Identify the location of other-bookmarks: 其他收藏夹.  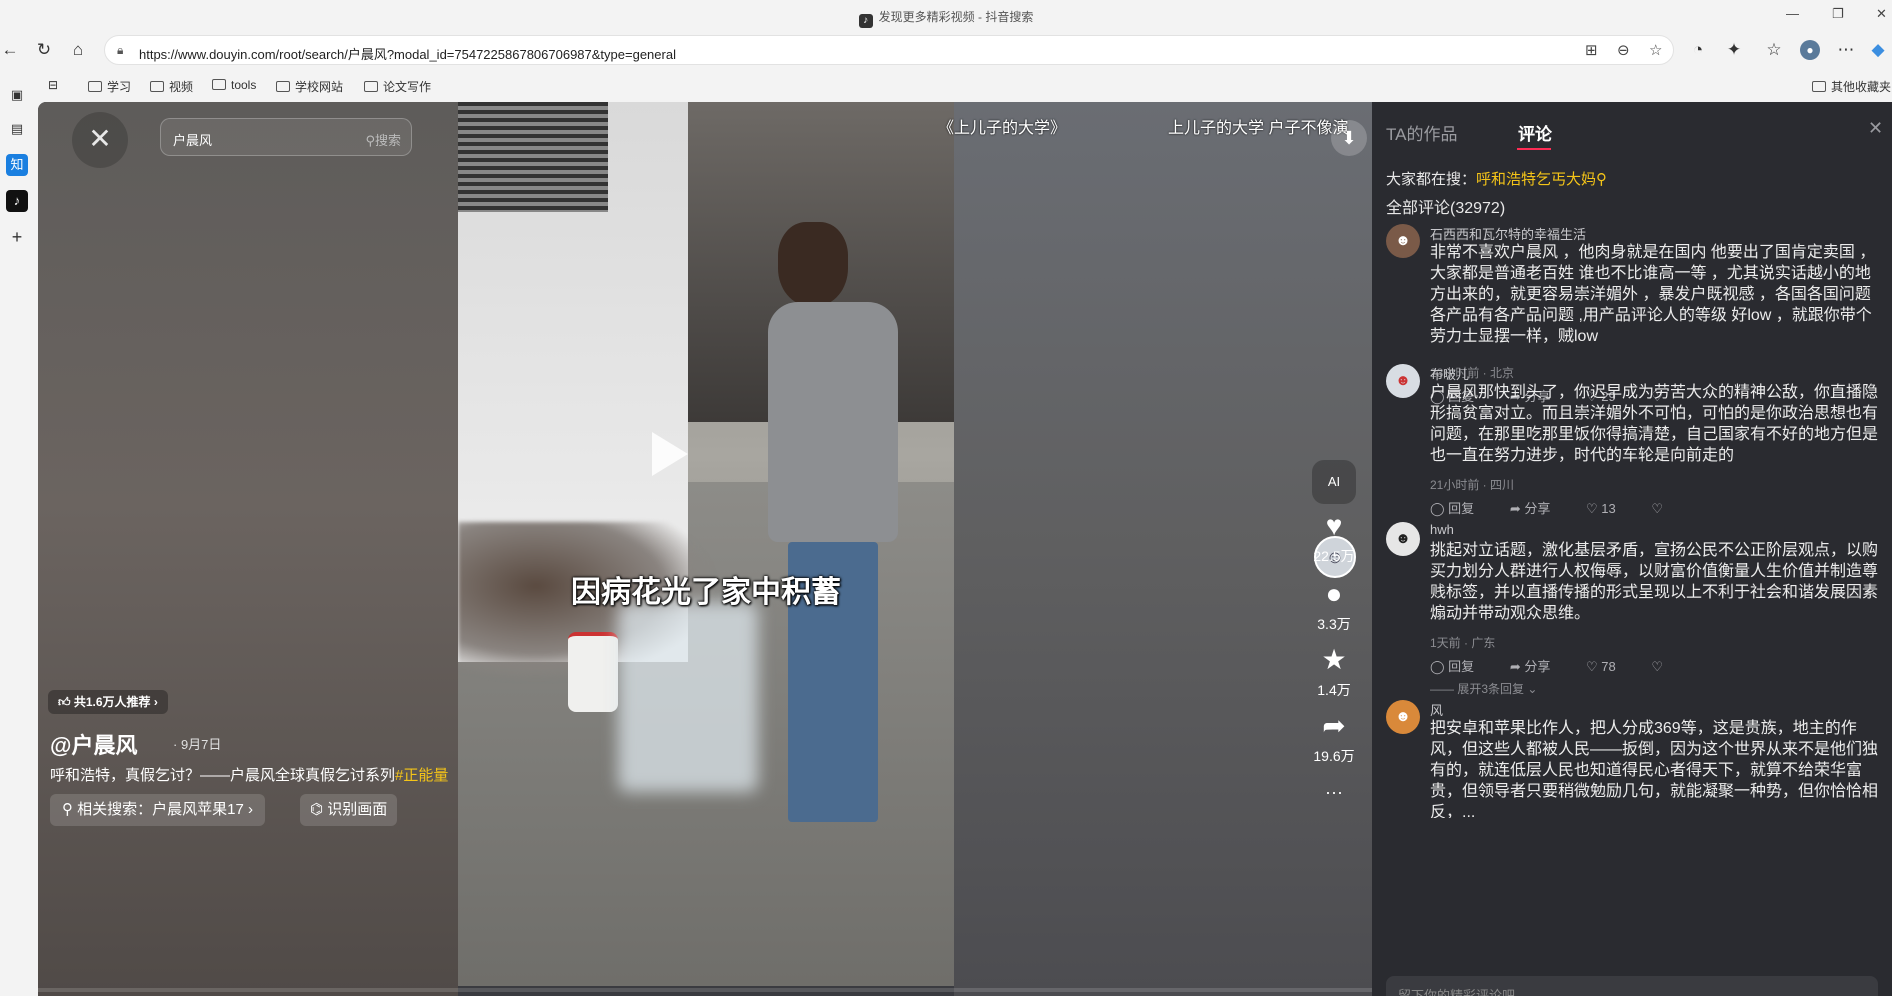
(1851, 86).